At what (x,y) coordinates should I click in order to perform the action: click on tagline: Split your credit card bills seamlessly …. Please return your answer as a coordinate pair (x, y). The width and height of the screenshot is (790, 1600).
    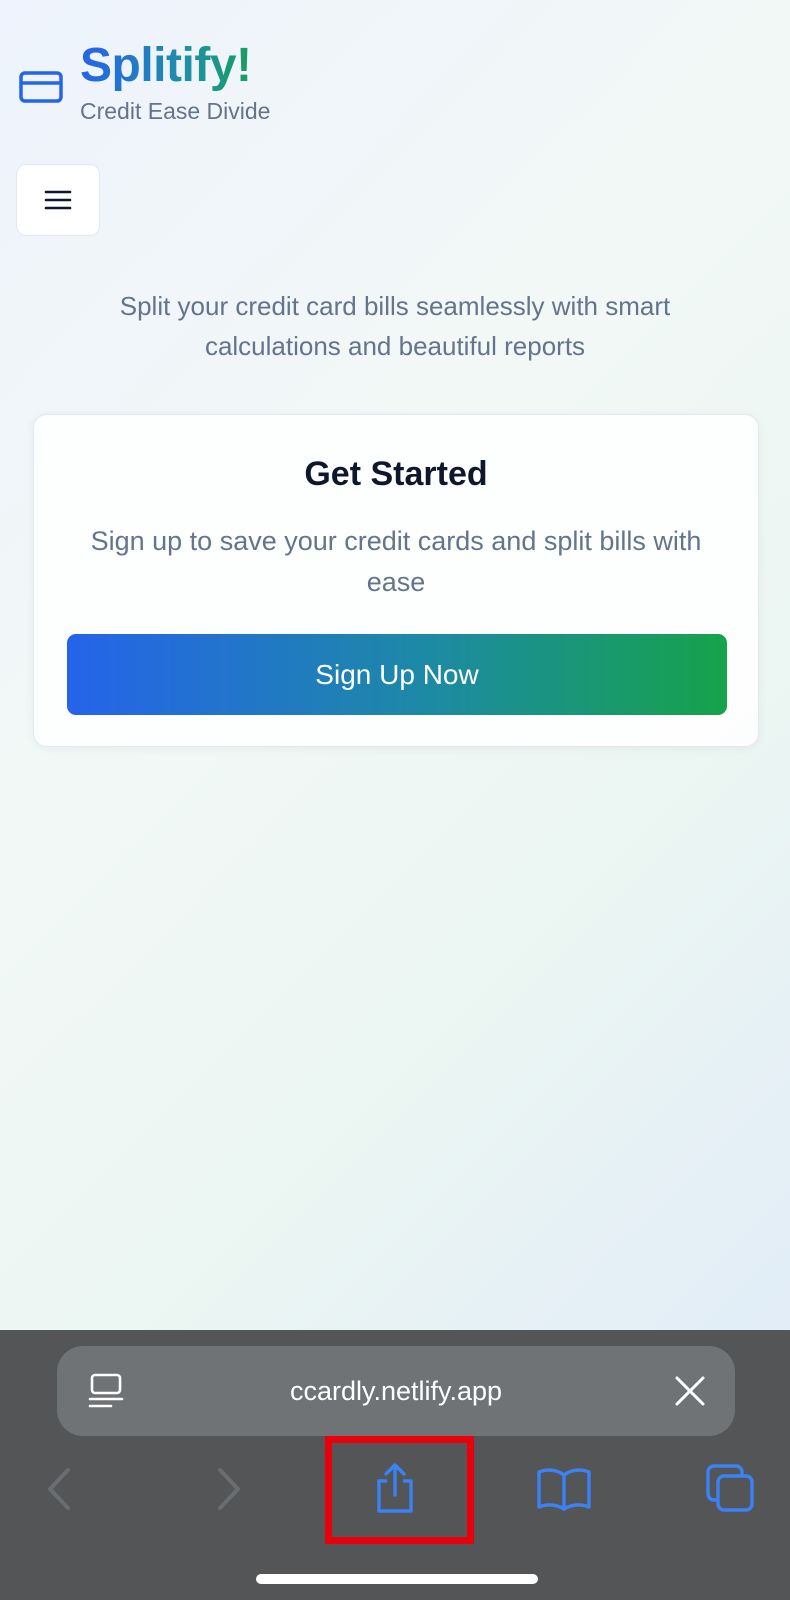
    Looking at the image, I should click on (395, 326).